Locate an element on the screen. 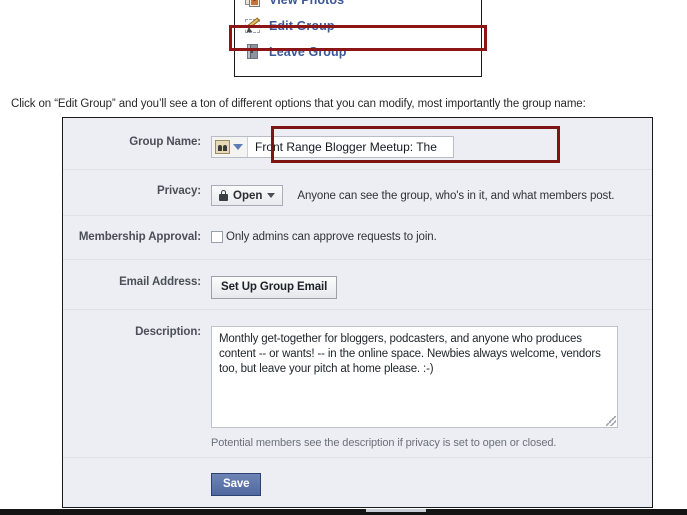 The width and height of the screenshot is (687, 515). menu-item-leave-group: Leave Group is located at coordinates (358, 52).